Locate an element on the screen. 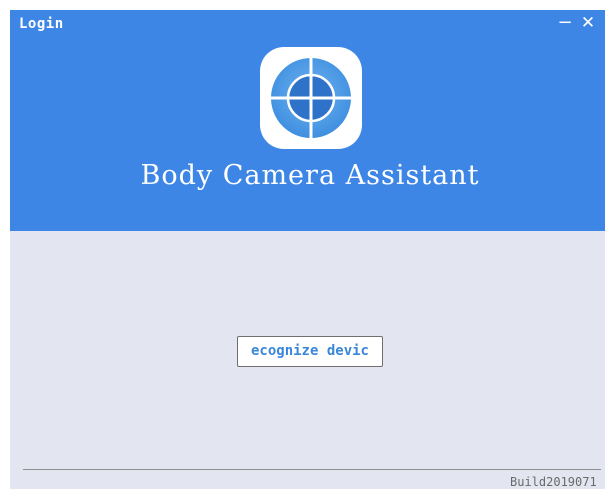 This screenshot has width=605, height=489. crosshair-target-icon is located at coordinates (311, 98).